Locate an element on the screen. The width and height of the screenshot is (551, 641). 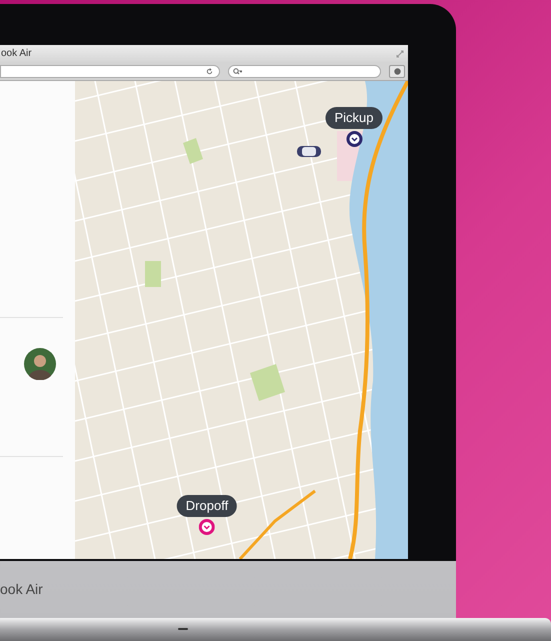
circle-icon is located at coordinates (397, 71).